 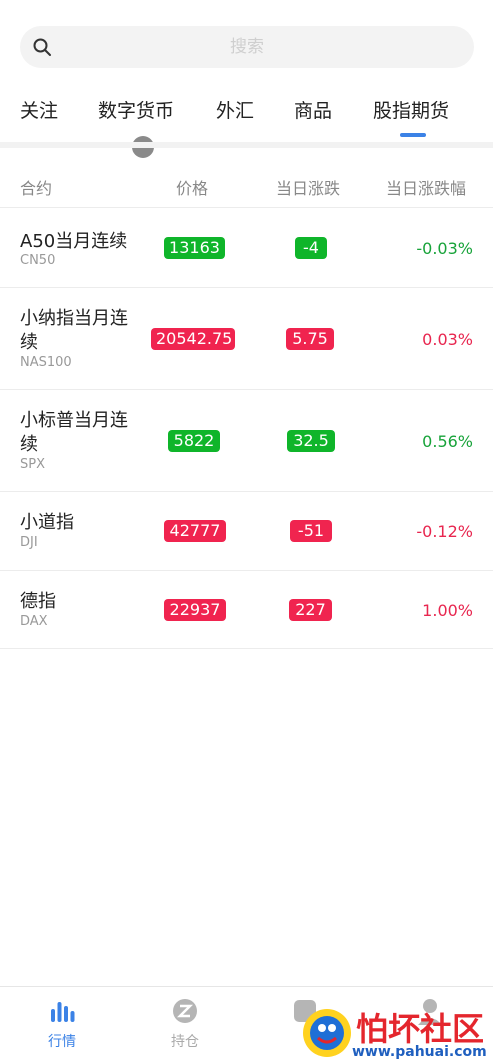 I want to click on tab-follow: 关注, so click(x=39, y=109).